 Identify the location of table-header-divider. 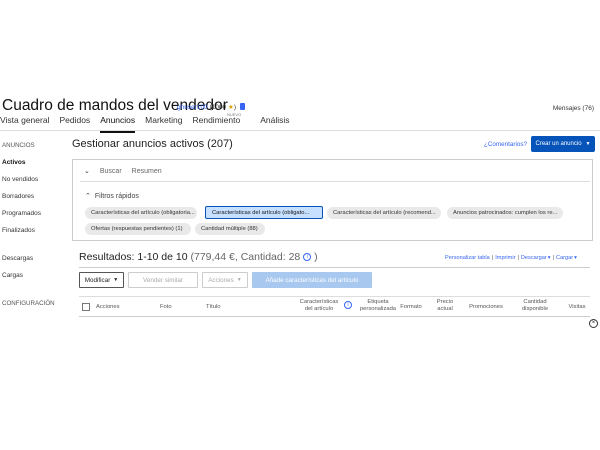
(334, 316).